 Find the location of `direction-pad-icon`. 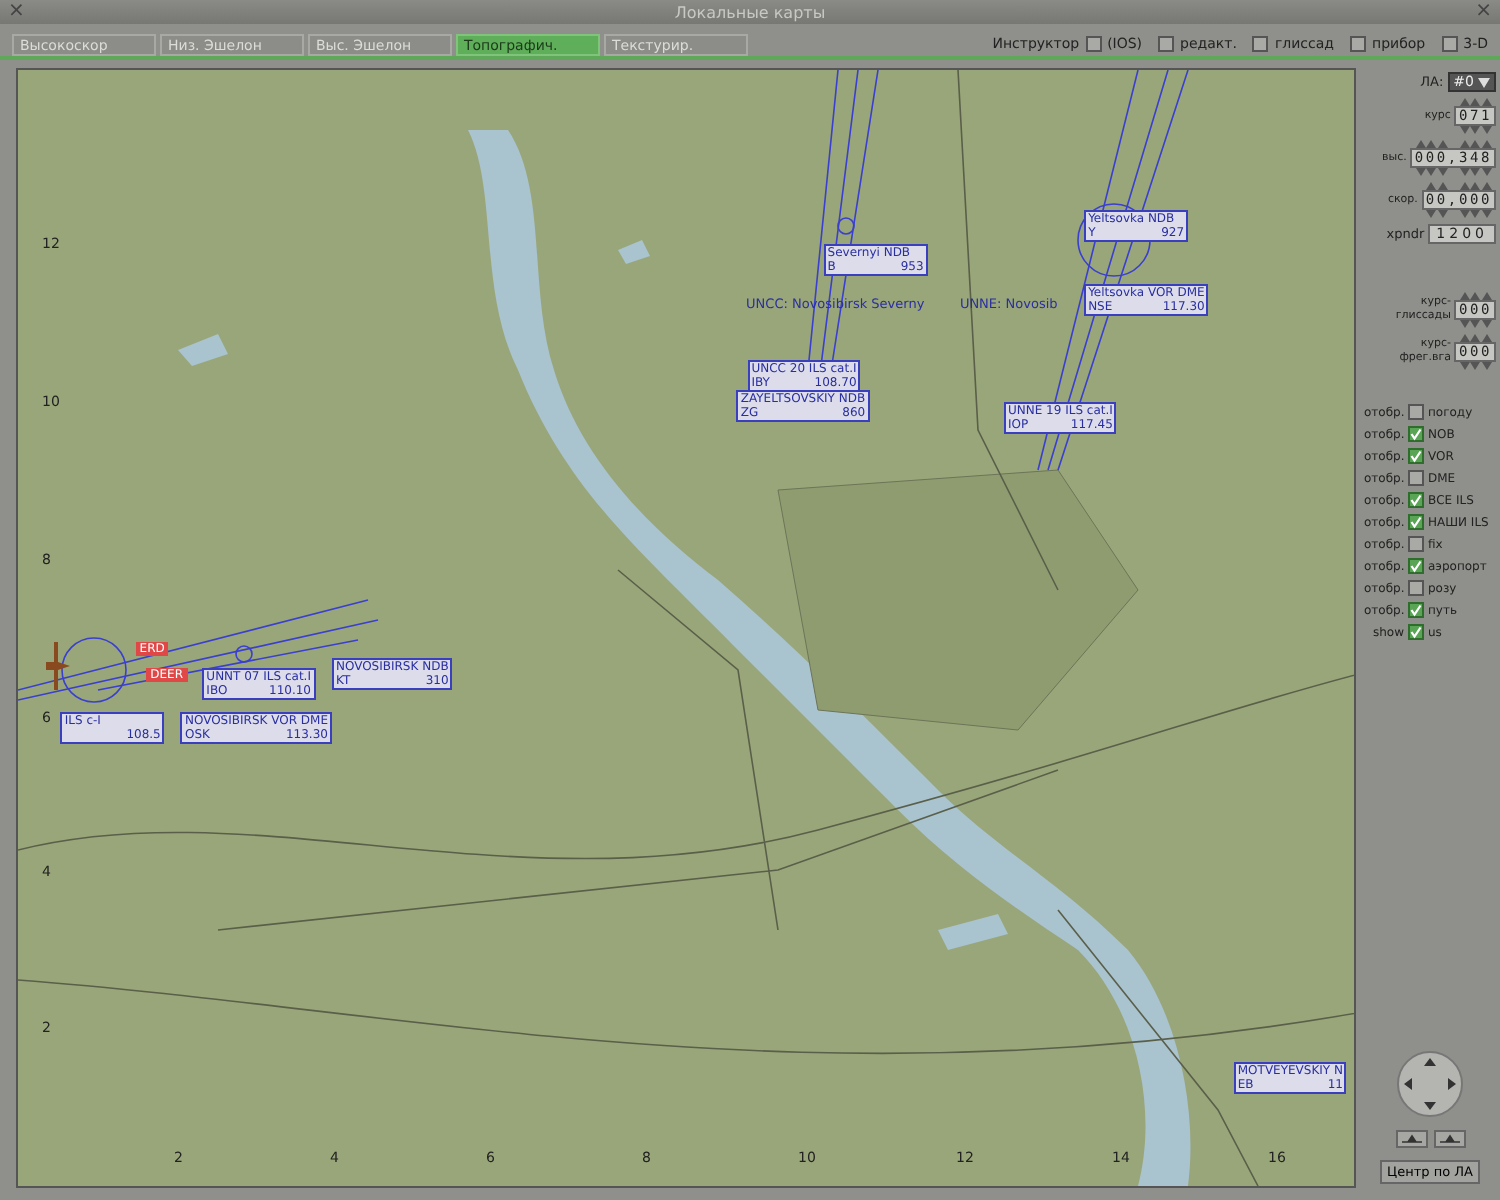

direction-pad-icon is located at coordinates (1430, 1084).